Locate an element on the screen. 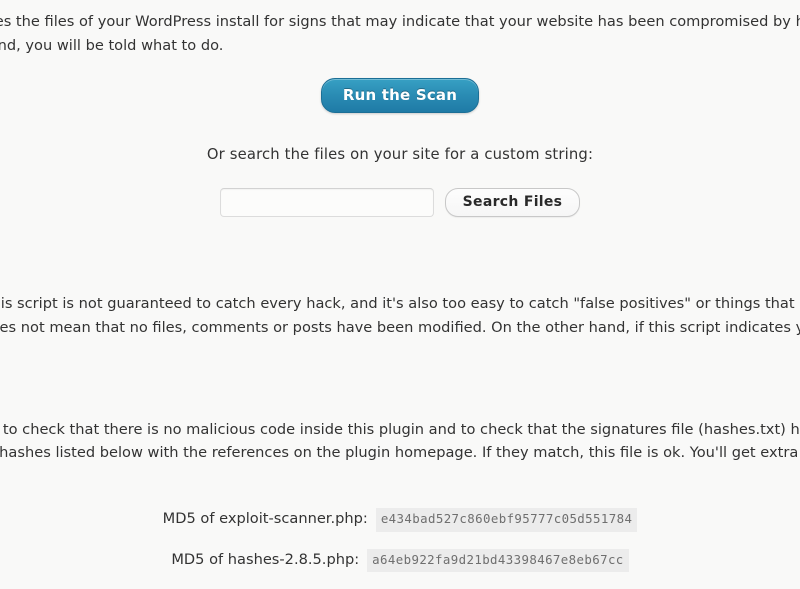 This screenshot has width=800, height=589. search-files-button: Search Files is located at coordinates (512, 203).